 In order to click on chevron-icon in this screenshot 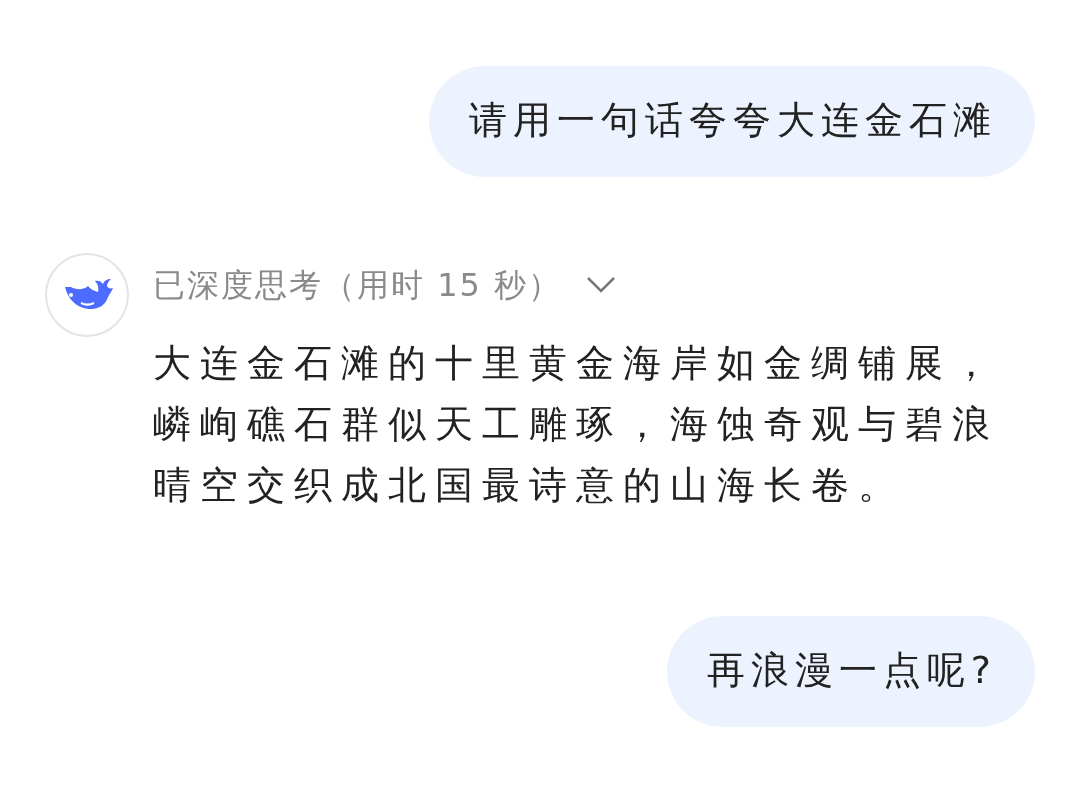, I will do `click(601, 285)`.